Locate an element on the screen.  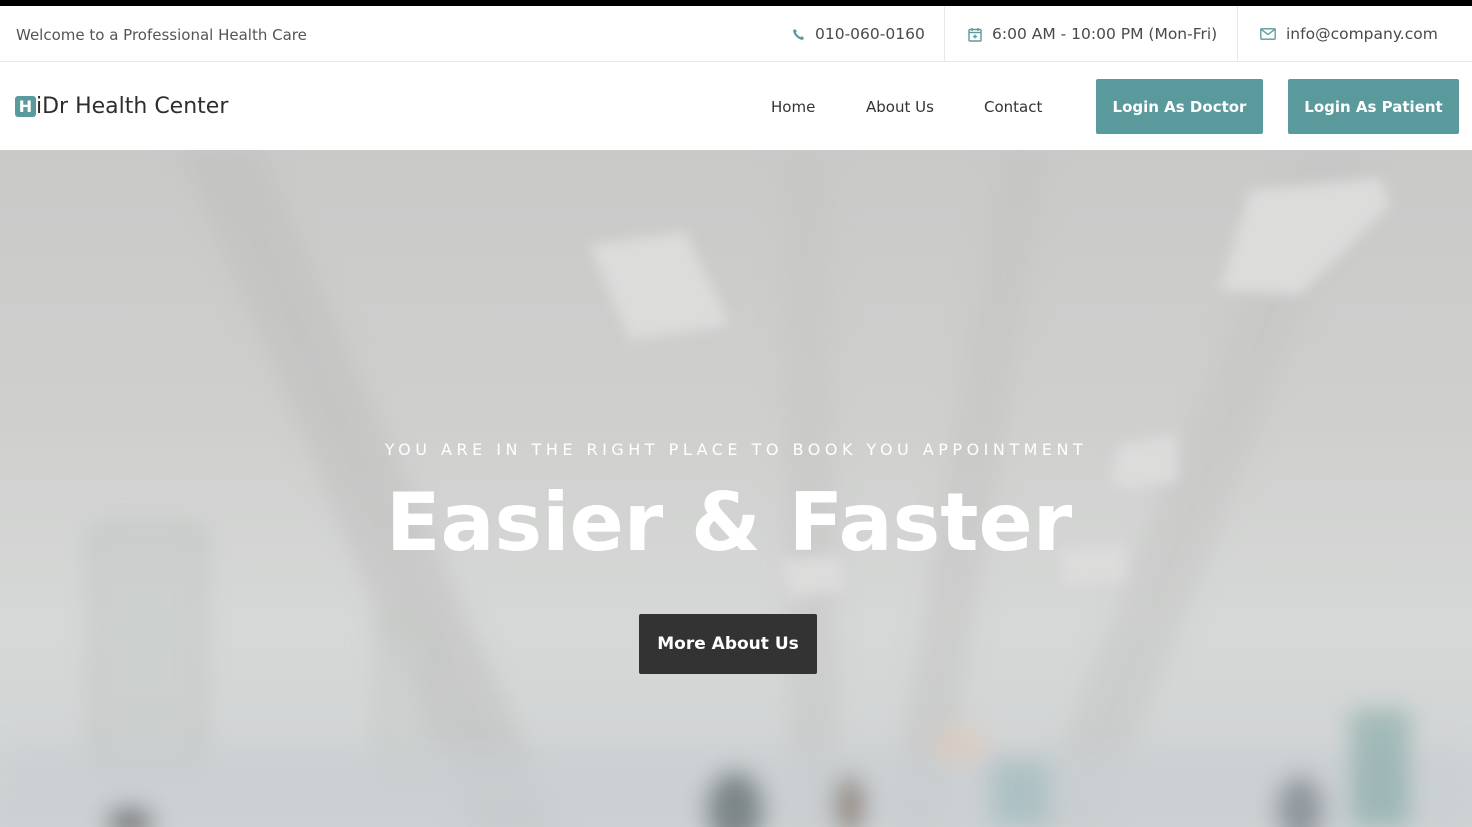
phone-info: 010-060-0160 is located at coordinates (858, 34).